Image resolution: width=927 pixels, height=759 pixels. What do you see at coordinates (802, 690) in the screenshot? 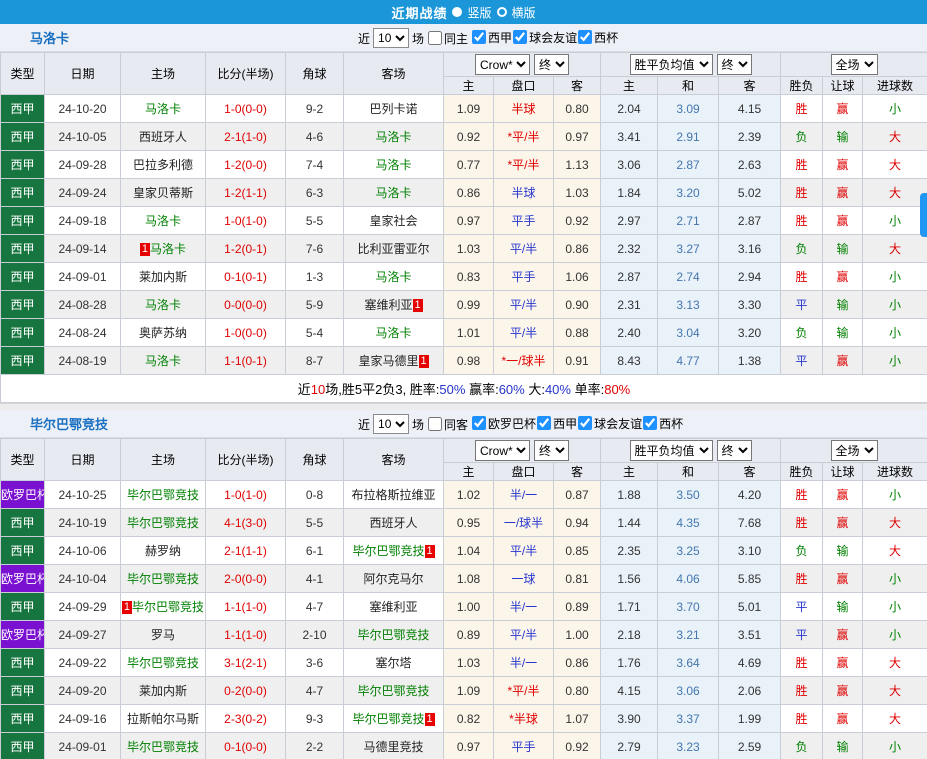
I see `result-wdl: 胜` at bounding box center [802, 690].